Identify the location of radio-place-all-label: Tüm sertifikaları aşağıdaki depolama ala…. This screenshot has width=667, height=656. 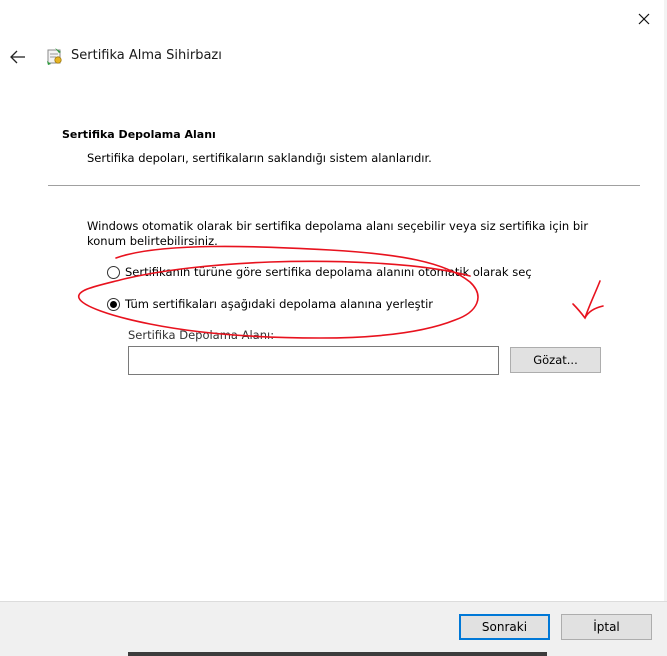
(279, 304).